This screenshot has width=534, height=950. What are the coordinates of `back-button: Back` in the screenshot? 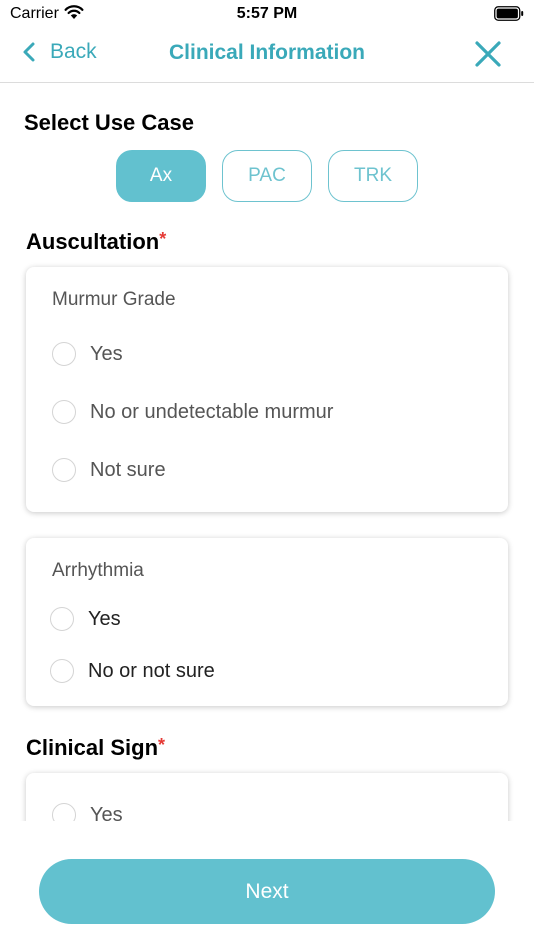 It's located at (59, 52).